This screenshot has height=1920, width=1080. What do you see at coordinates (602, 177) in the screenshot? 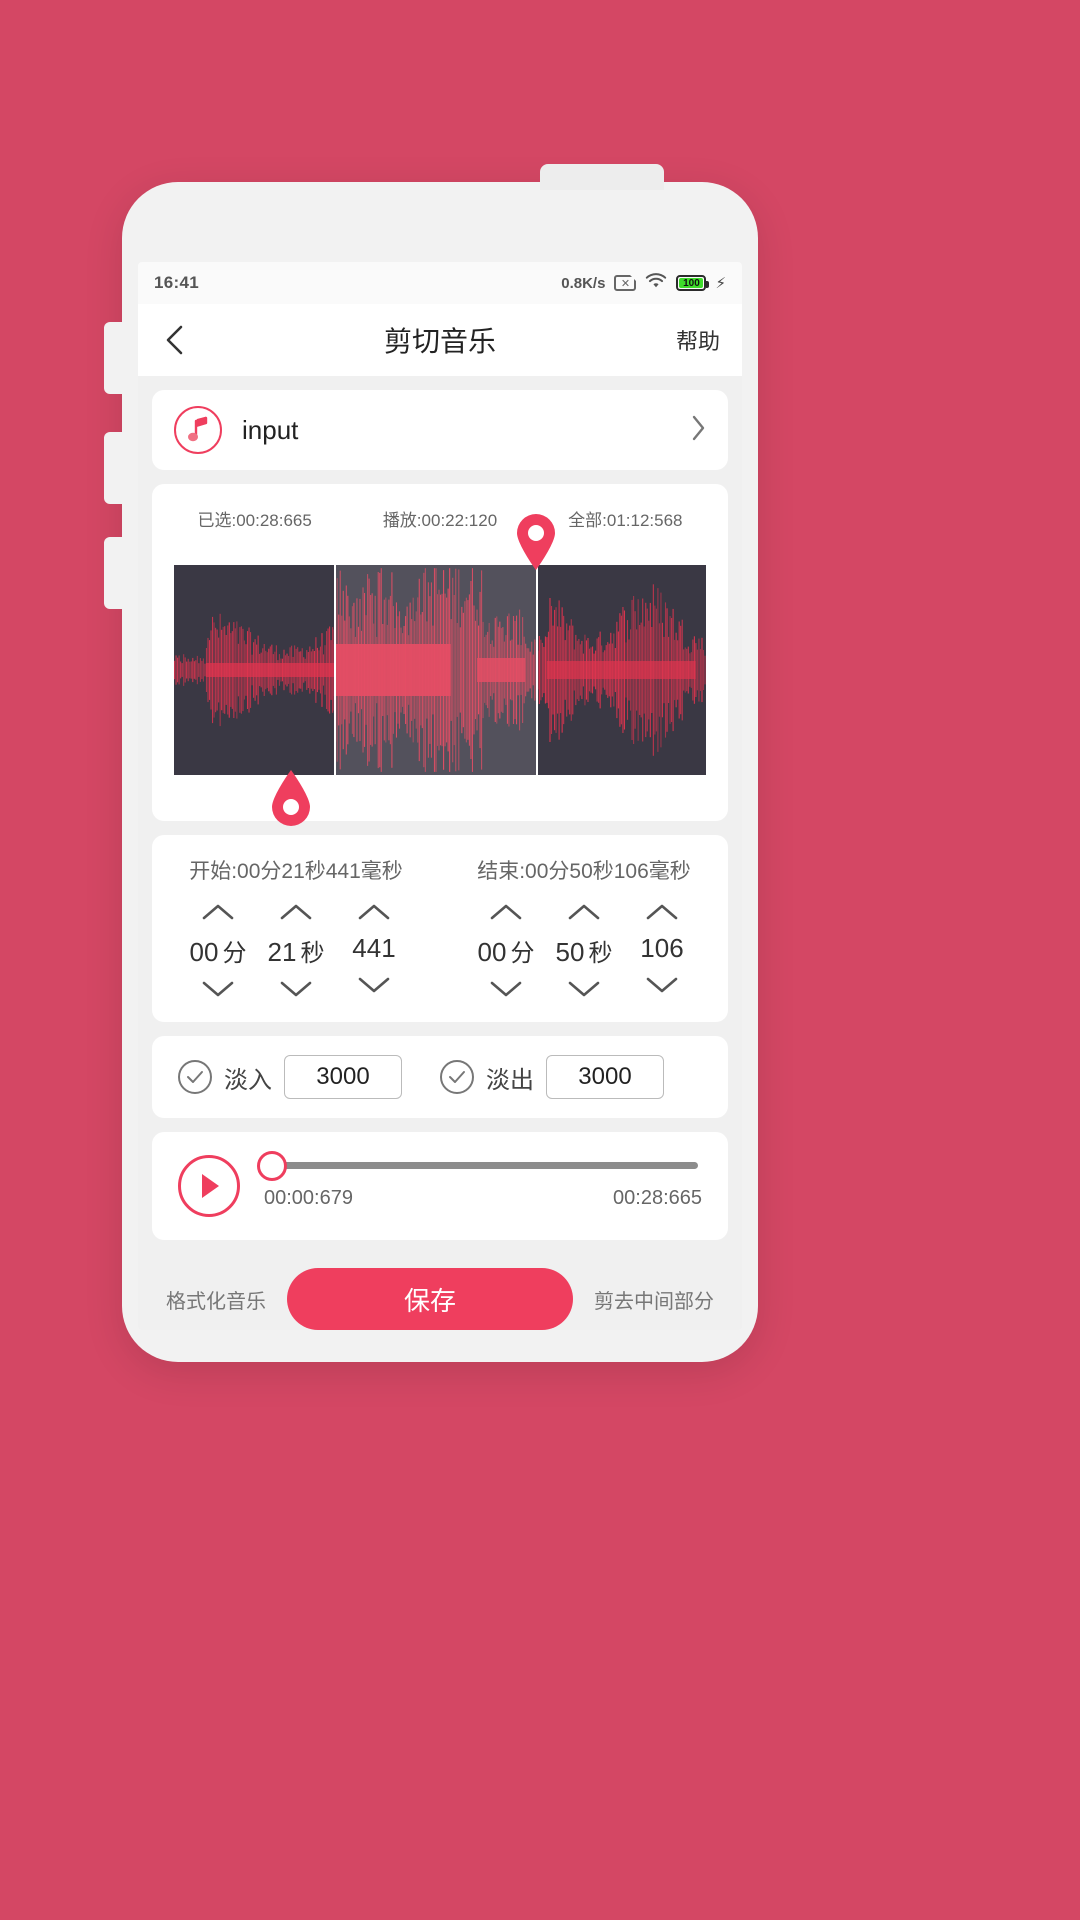
I see `phone-top-nub` at bounding box center [602, 177].